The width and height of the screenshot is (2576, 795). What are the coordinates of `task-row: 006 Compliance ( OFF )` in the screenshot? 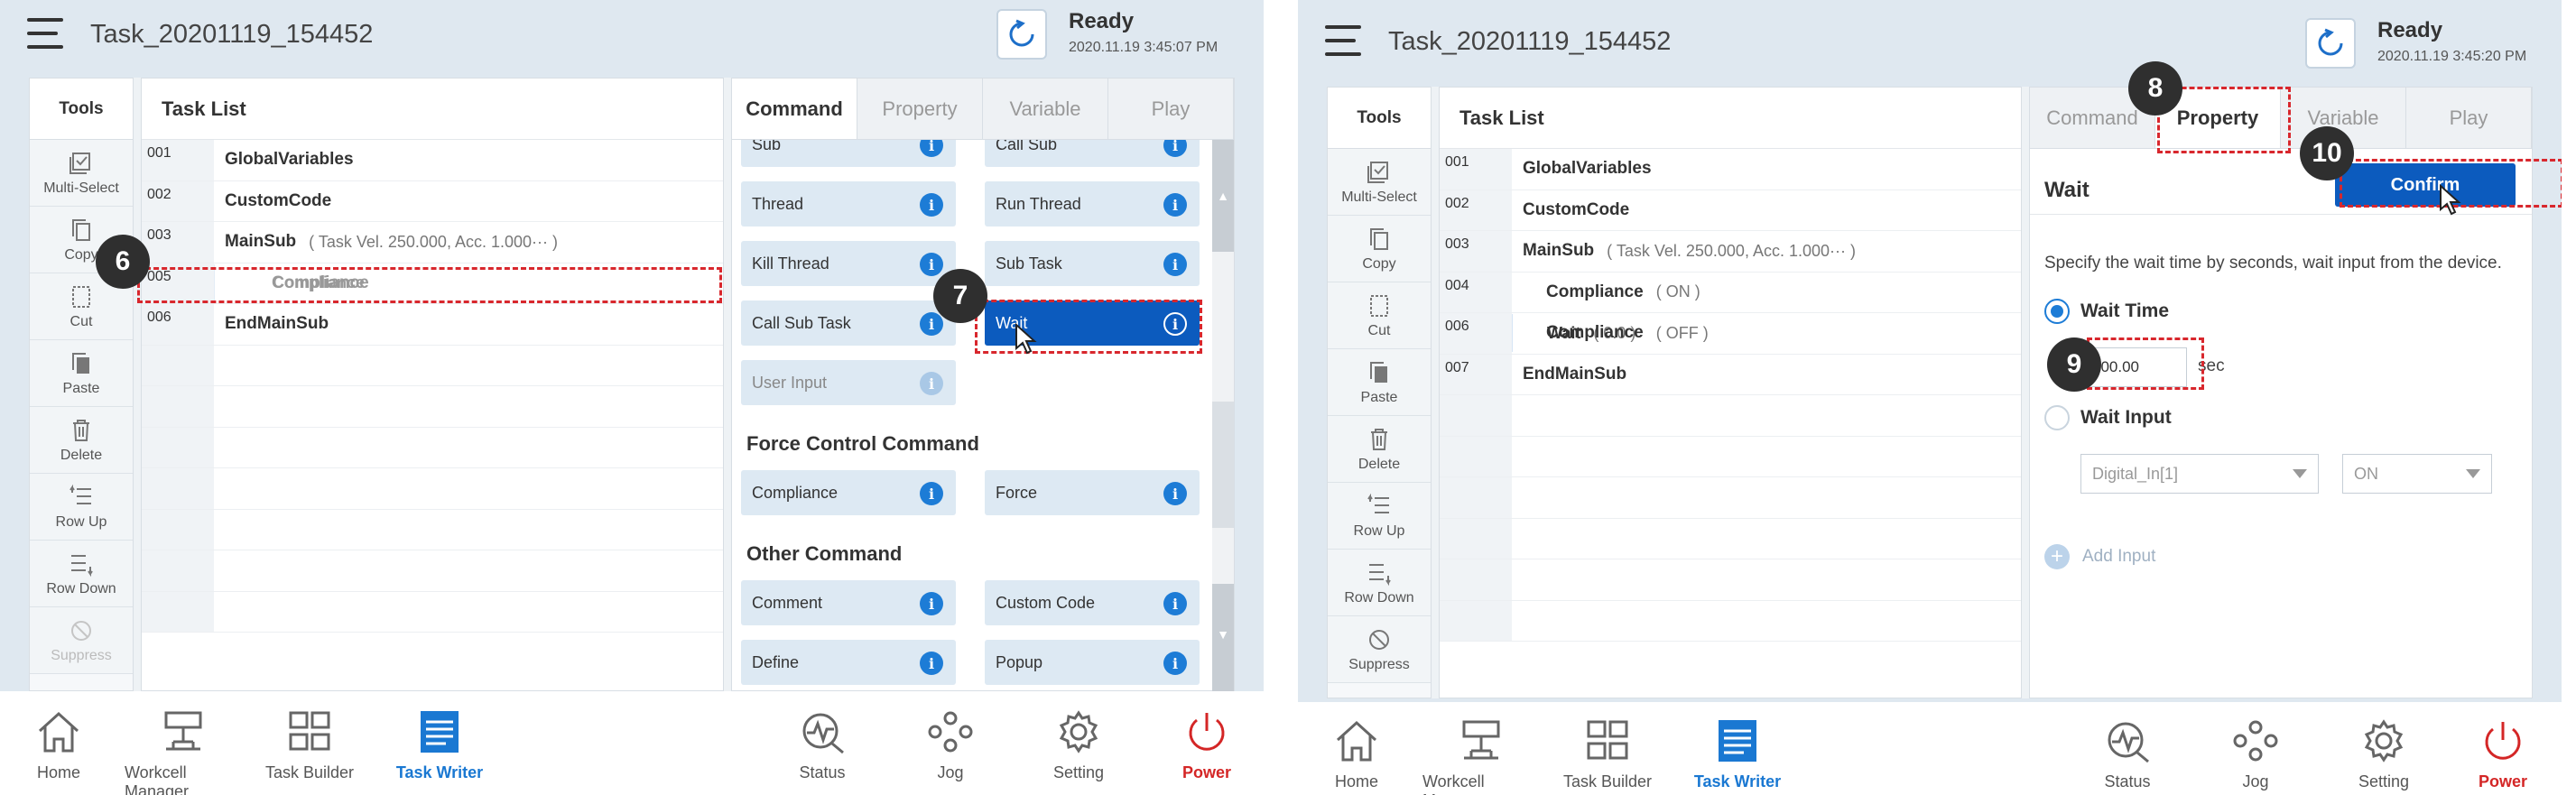 It's located at (1731, 334).